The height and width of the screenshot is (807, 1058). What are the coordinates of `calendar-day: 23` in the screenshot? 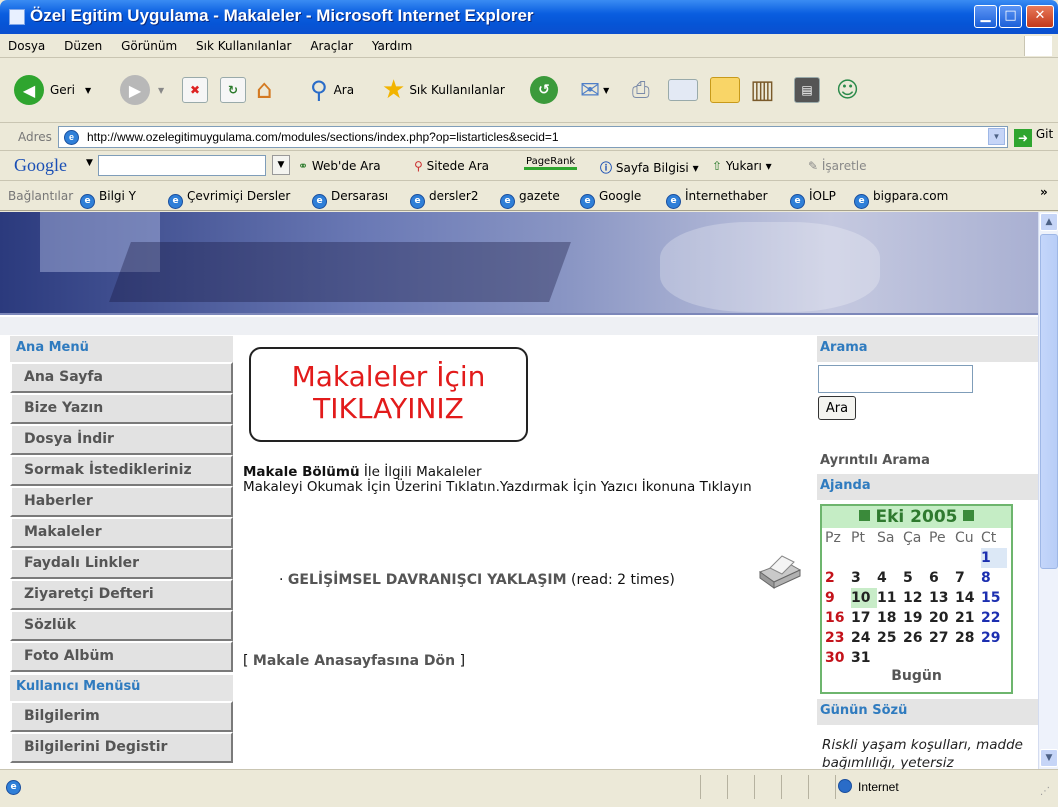 It's located at (838, 638).